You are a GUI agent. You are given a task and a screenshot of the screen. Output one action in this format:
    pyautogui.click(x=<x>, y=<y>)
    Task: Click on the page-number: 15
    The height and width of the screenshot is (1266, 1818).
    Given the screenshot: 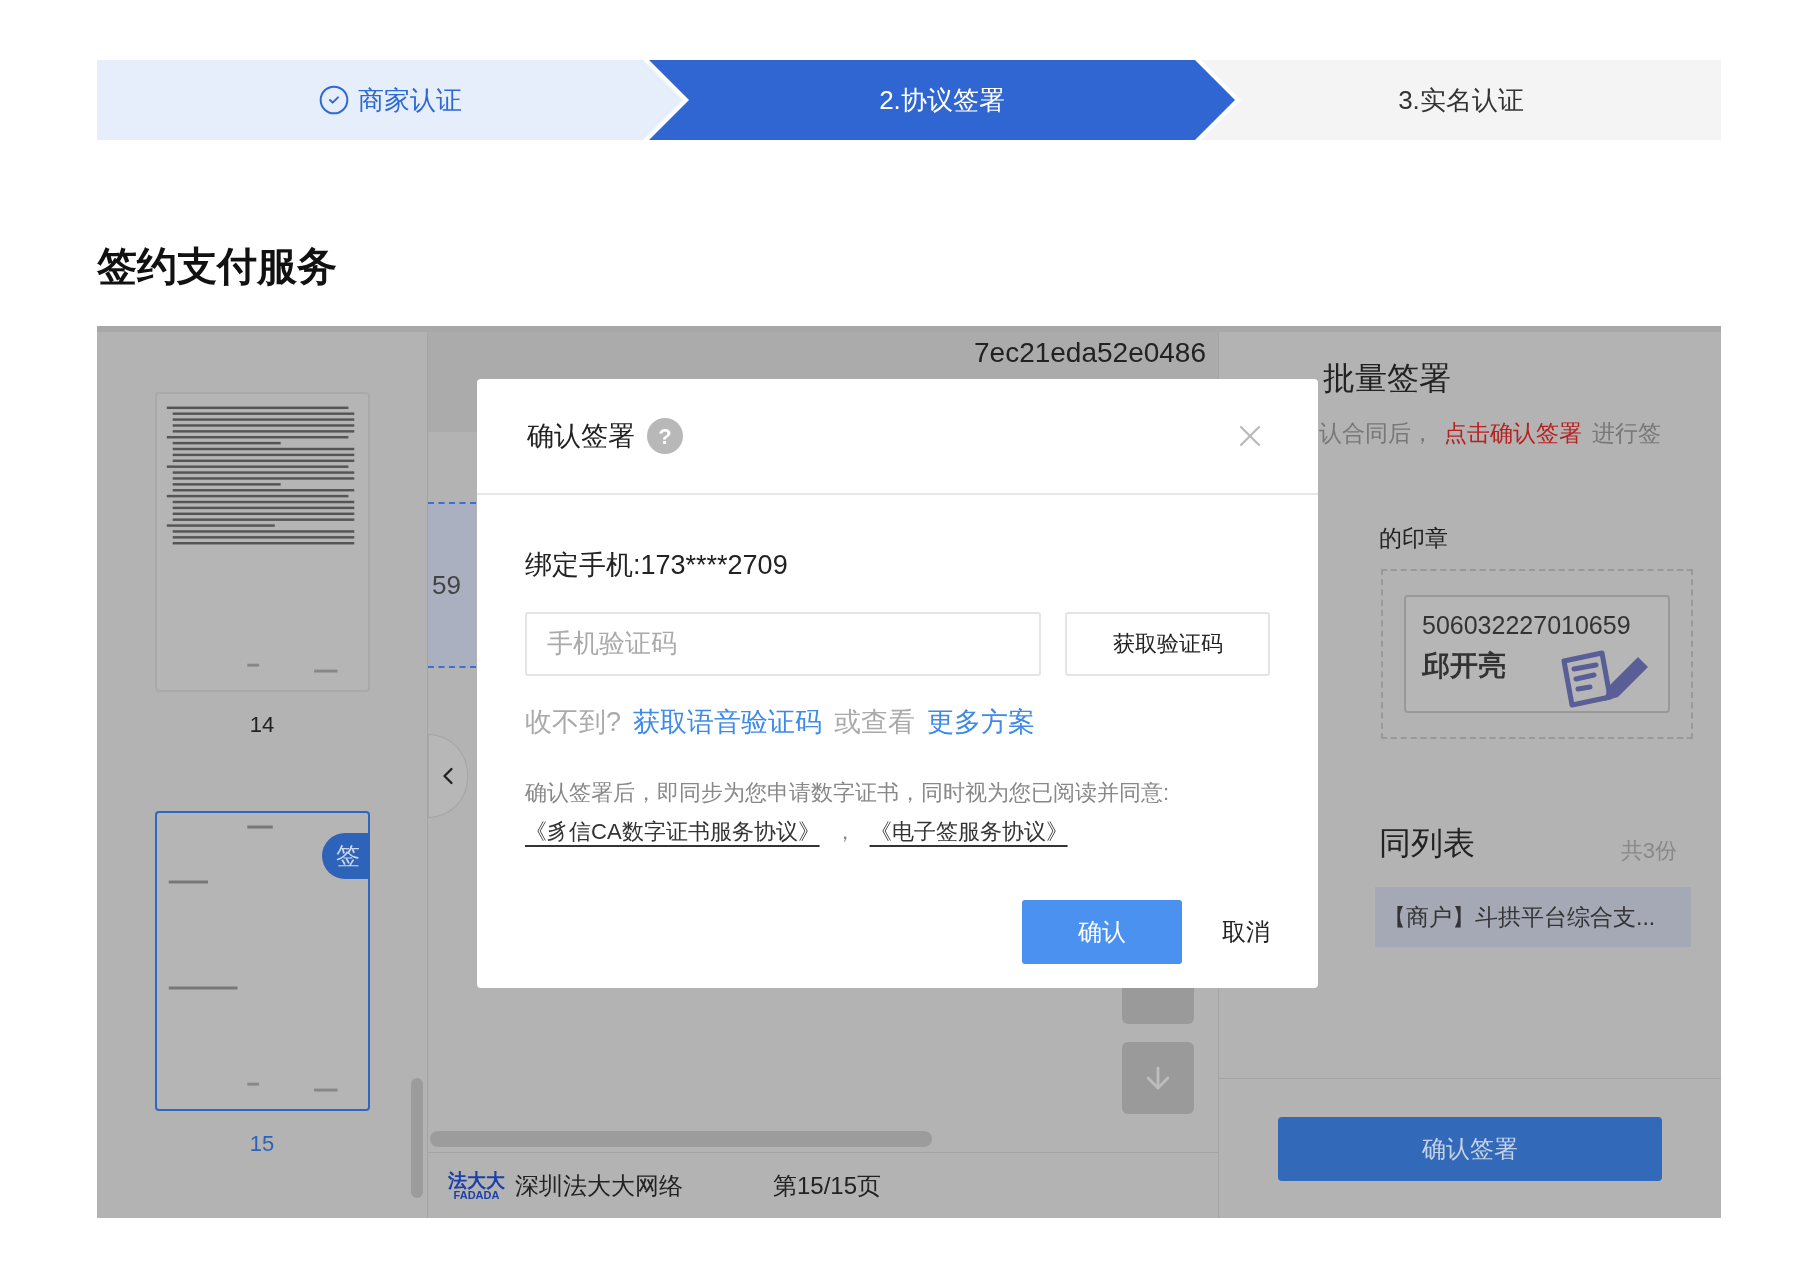 What is the action you would take?
    pyautogui.click(x=262, y=1144)
    